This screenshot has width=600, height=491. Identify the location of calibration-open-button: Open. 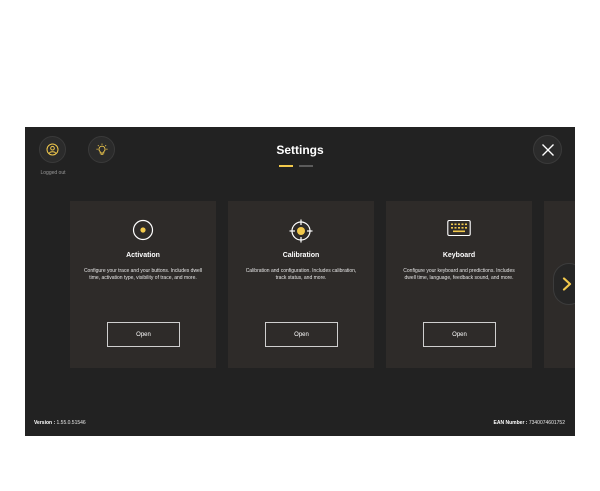
(301, 334).